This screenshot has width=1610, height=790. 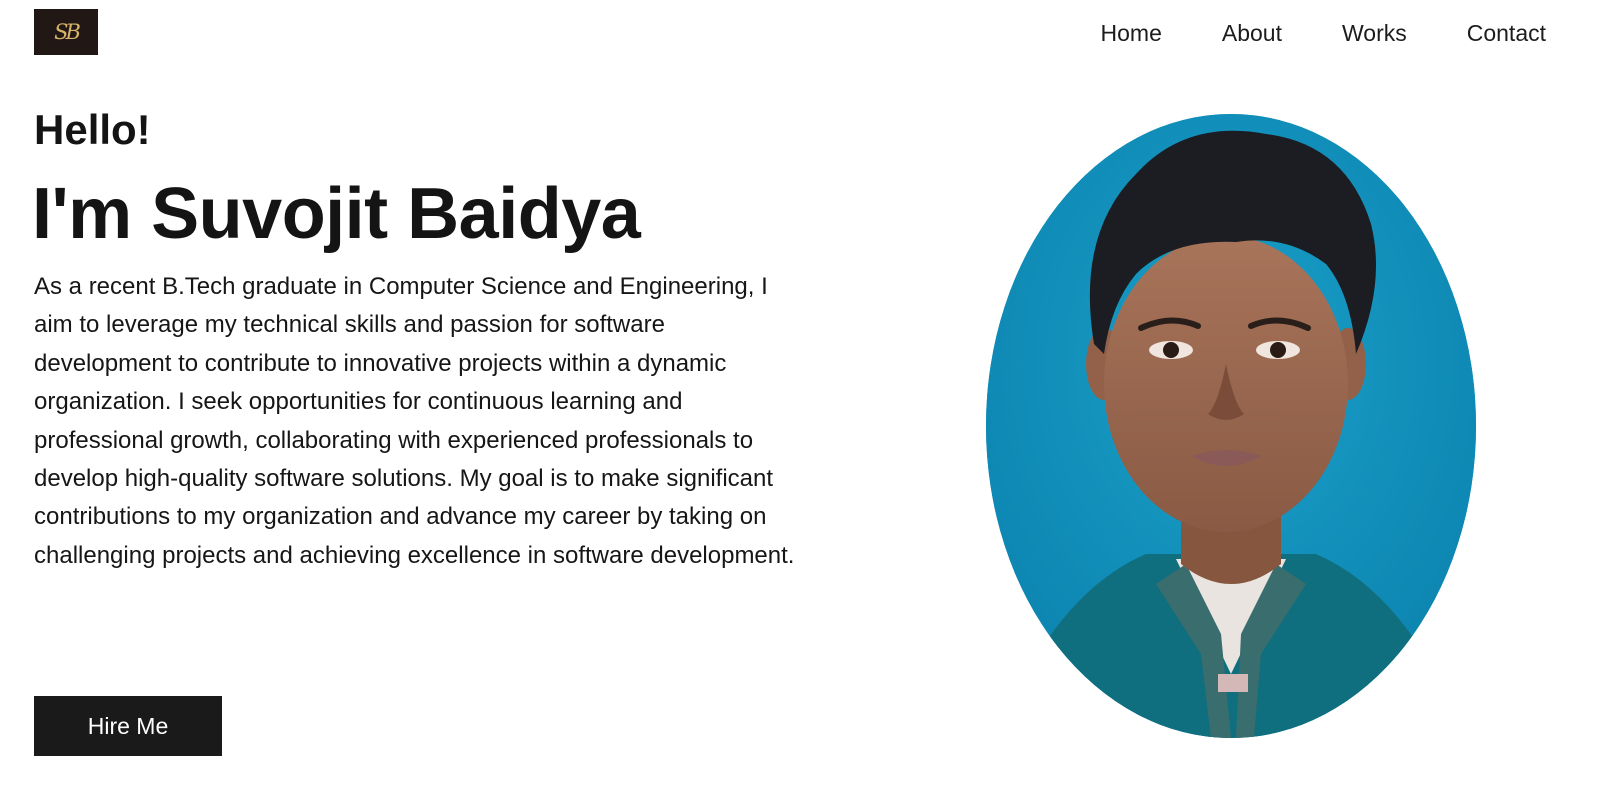 What do you see at coordinates (92, 129) in the screenshot?
I see `hero-greeting: Hello!` at bounding box center [92, 129].